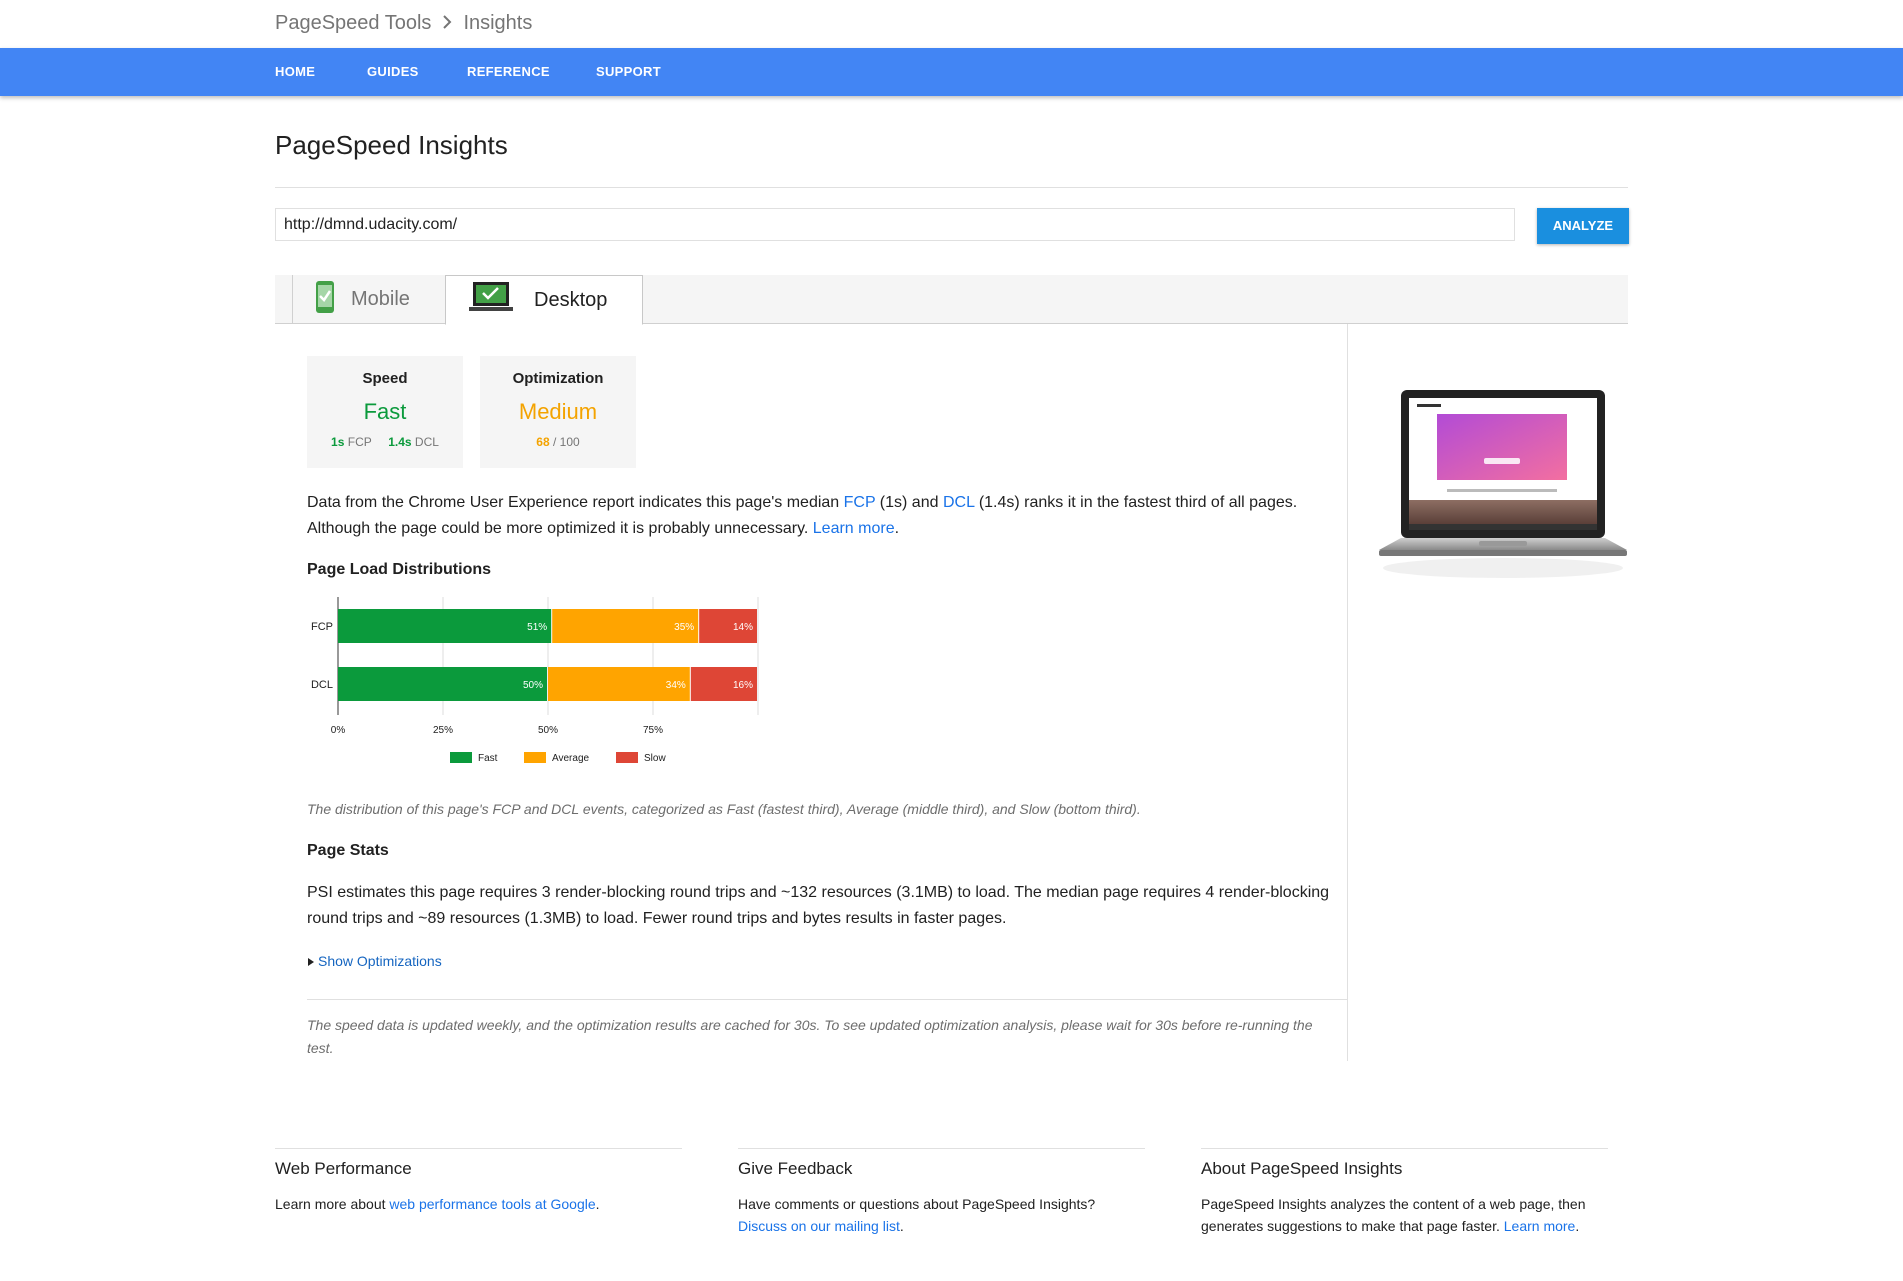  I want to click on breadcrumb-root-link: PageSpeed Tools, so click(353, 23).